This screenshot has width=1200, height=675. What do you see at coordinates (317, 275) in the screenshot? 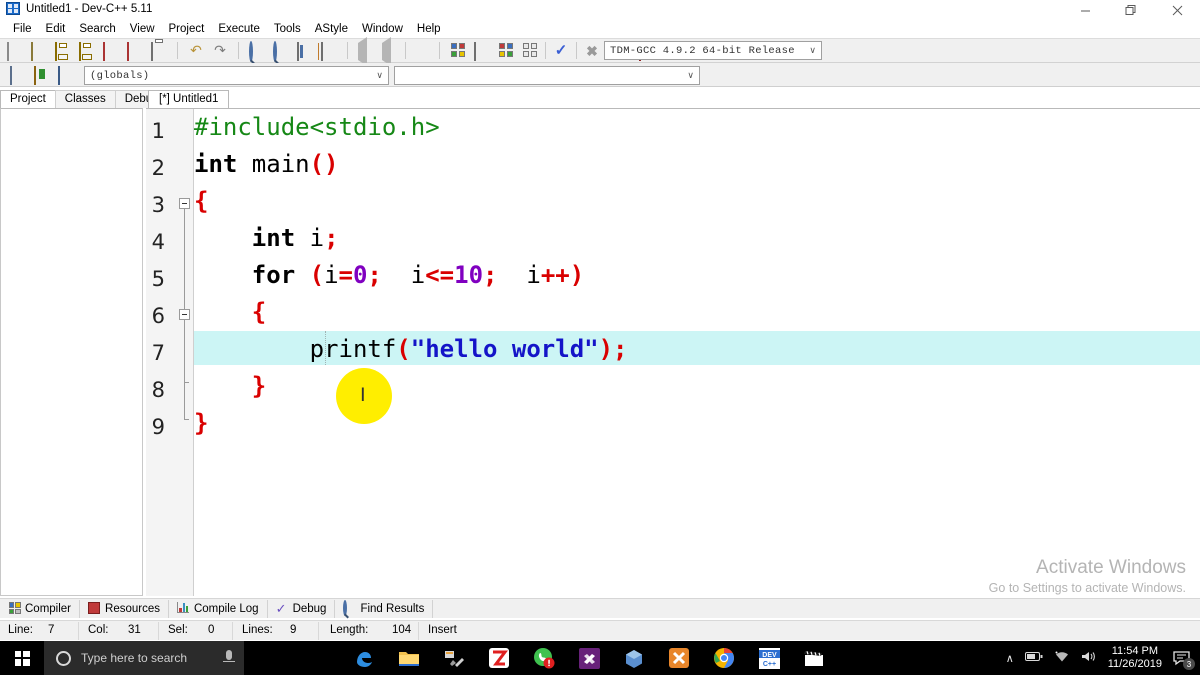
I see `code-token: (` at bounding box center [317, 275].